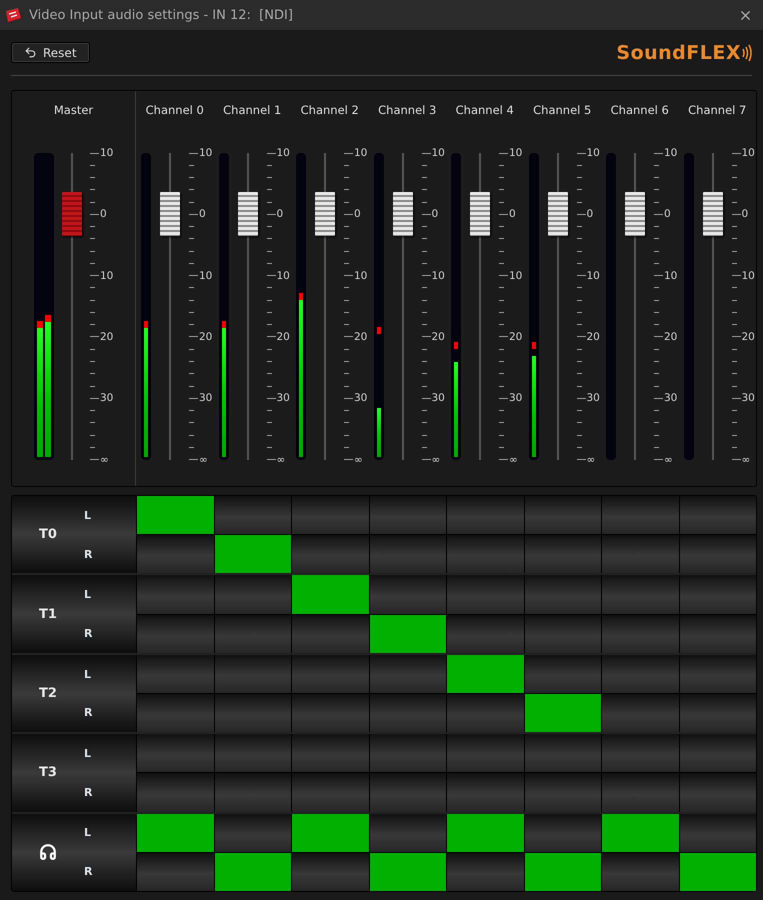  What do you see at coordinates (107, 398) in the screenshot?
I see `scale-label: 30` at bounding box center [107, 398].